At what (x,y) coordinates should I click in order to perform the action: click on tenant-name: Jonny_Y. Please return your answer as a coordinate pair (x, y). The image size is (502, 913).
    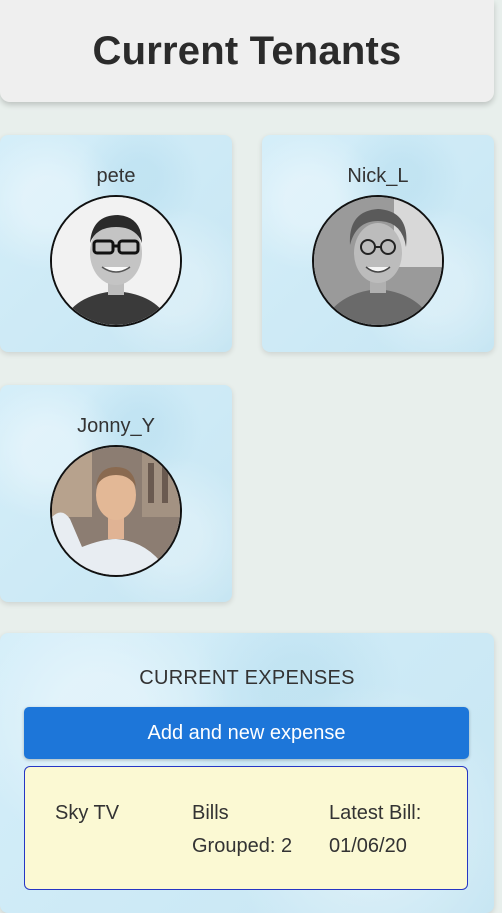
    Looking at the image, I should click on (116, 426).